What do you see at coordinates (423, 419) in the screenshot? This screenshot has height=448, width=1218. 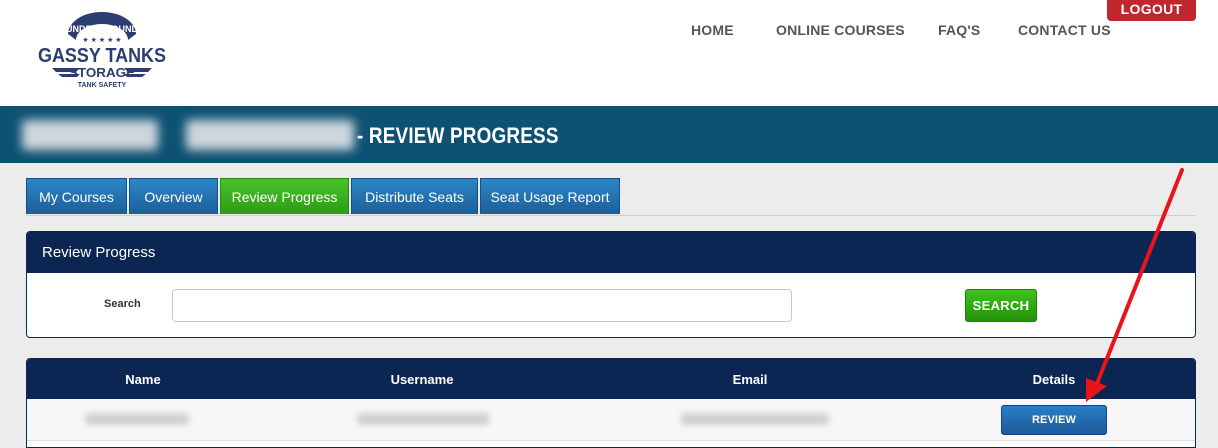 I see `redacted-username-cell` at bounding box center [423, 419].